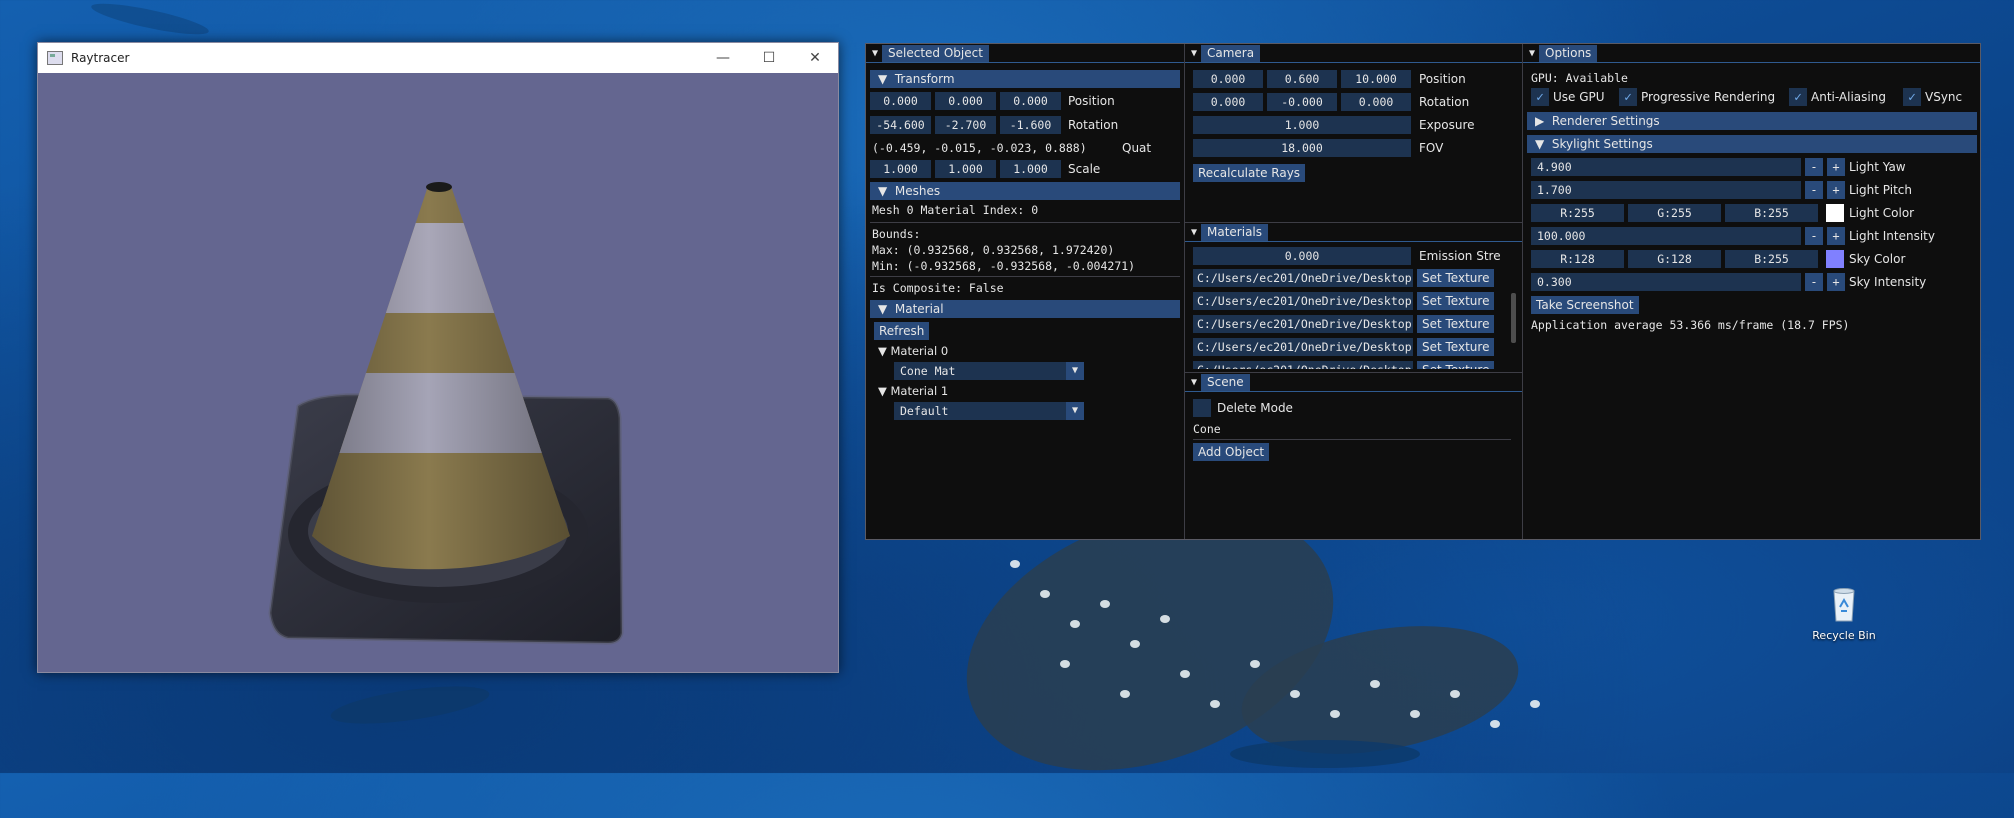  Describe the element at coordinates (1674, 259) in the screenshot. I see `sky-color-g: G:128` at that location.